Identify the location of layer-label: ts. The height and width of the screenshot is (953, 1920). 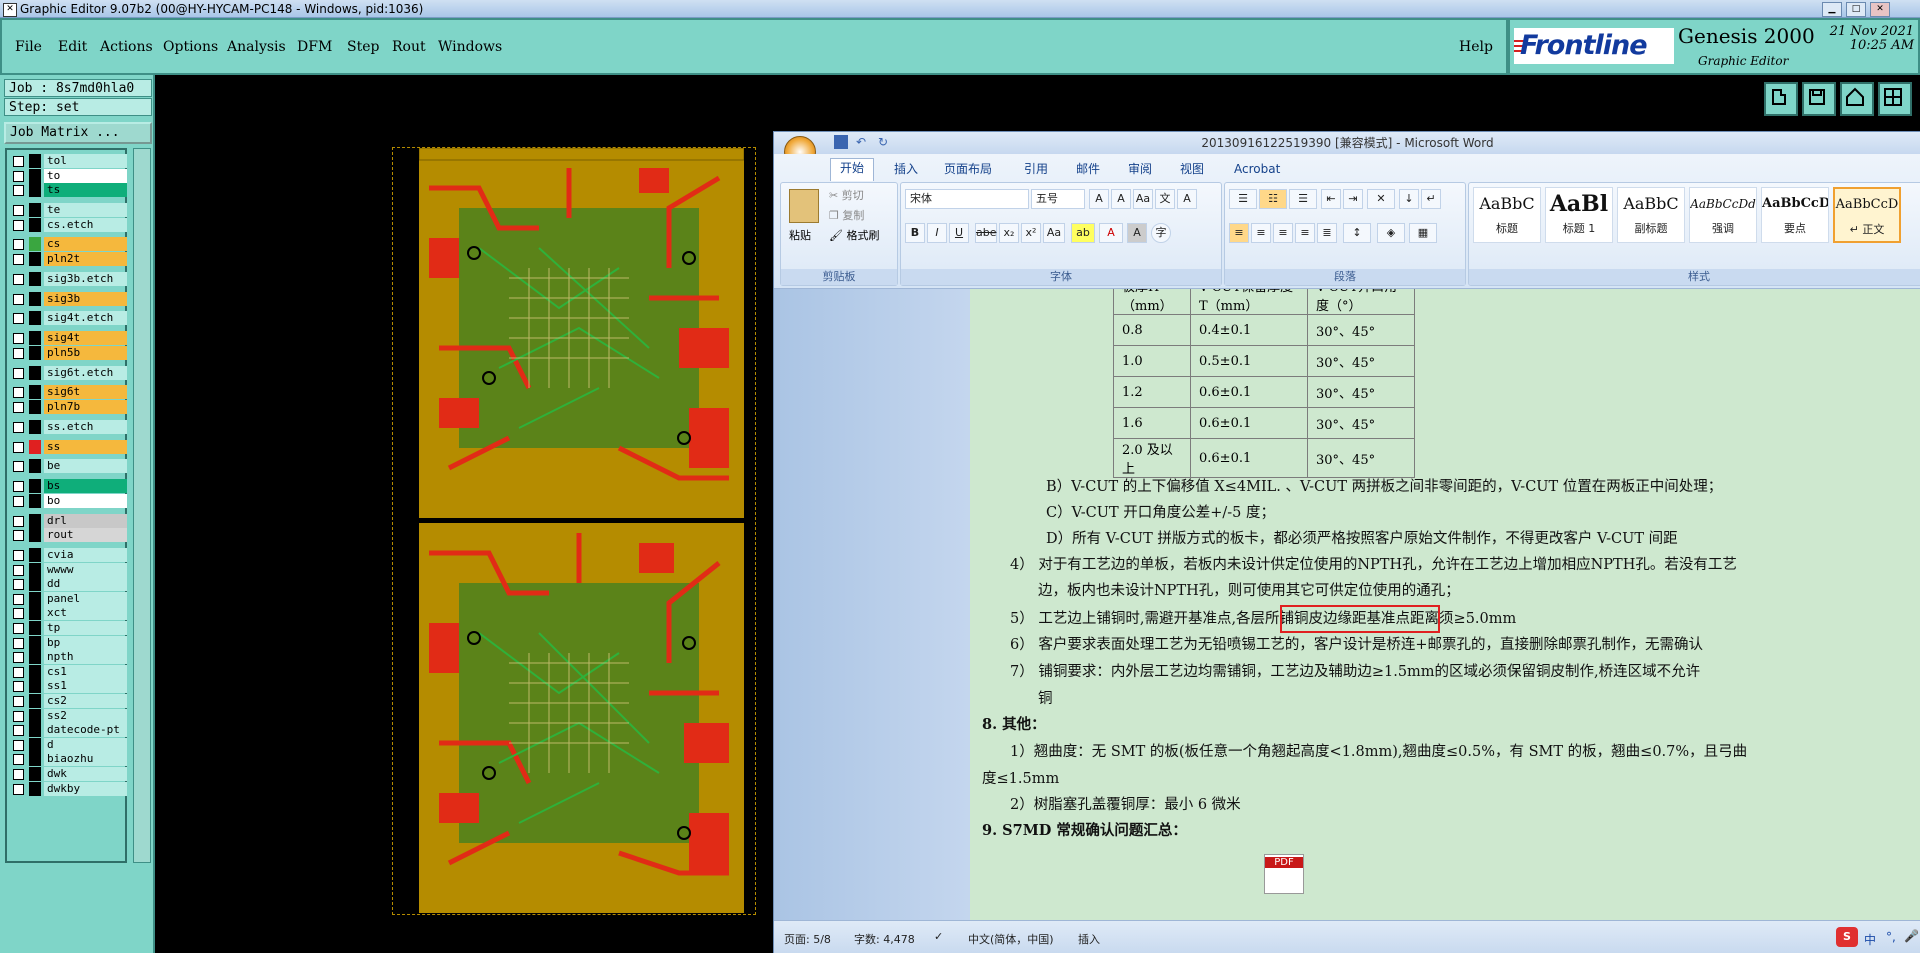
(85, 190).